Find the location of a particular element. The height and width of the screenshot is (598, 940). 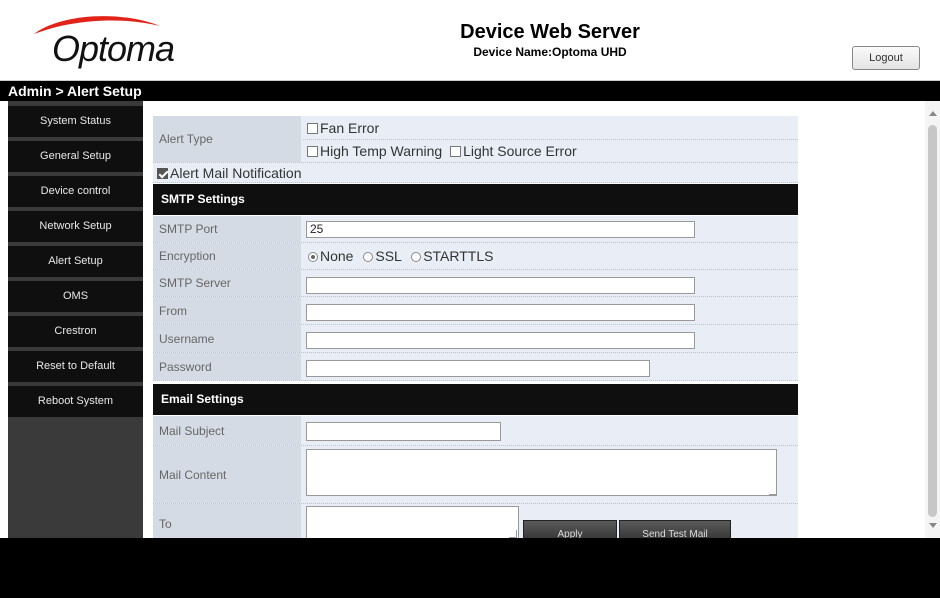

vertical-scrollbar is located at coordinates (932, 319).